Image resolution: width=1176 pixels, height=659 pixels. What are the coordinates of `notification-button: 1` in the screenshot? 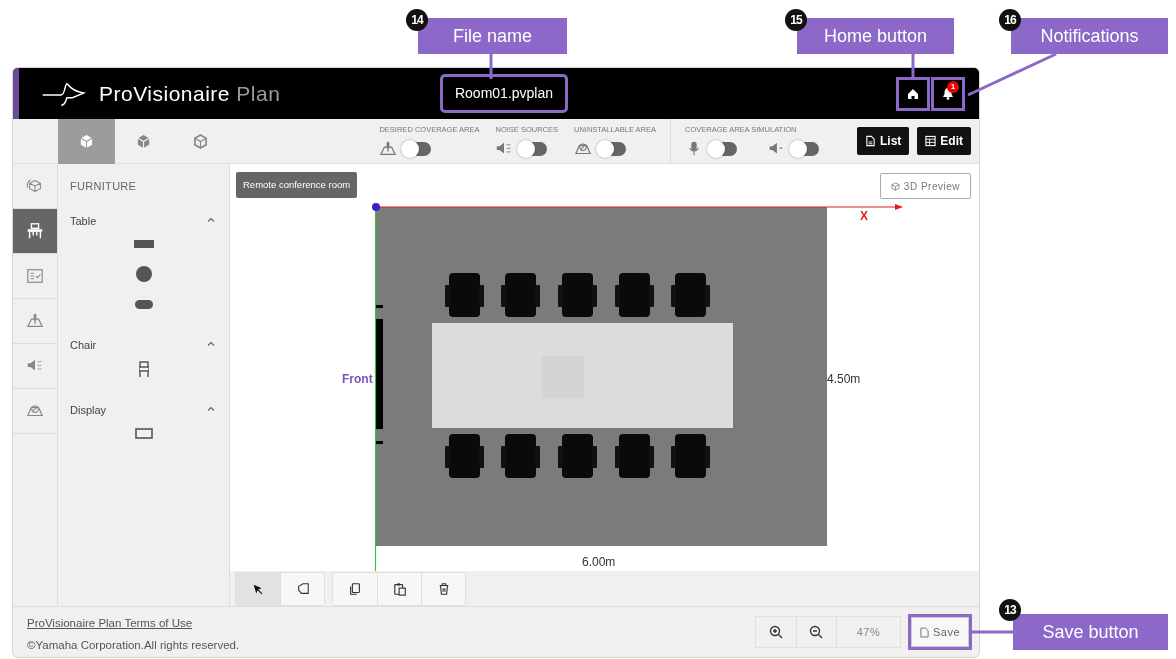 It's located at (948, 93).